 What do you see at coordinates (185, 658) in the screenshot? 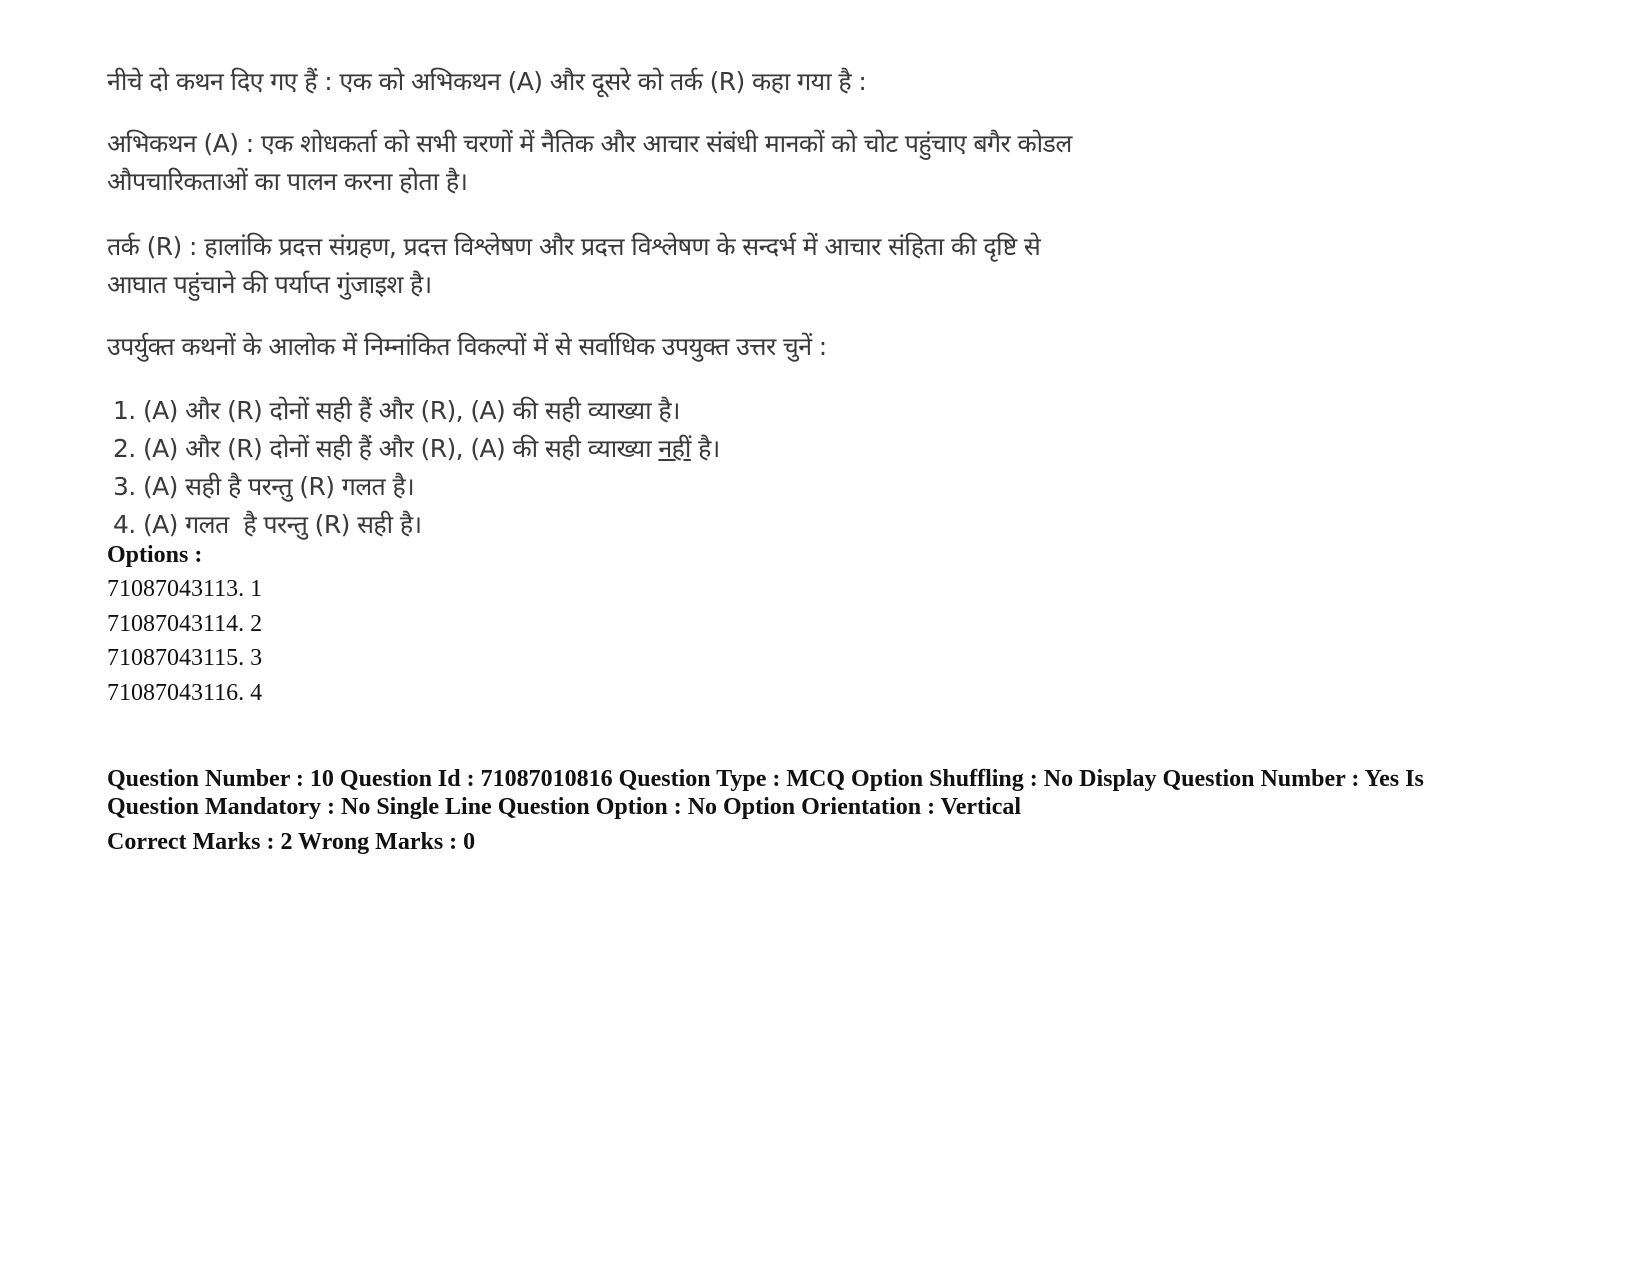
I see `option-id-3: 71087043115. 3` at bounding box center [185, 658].